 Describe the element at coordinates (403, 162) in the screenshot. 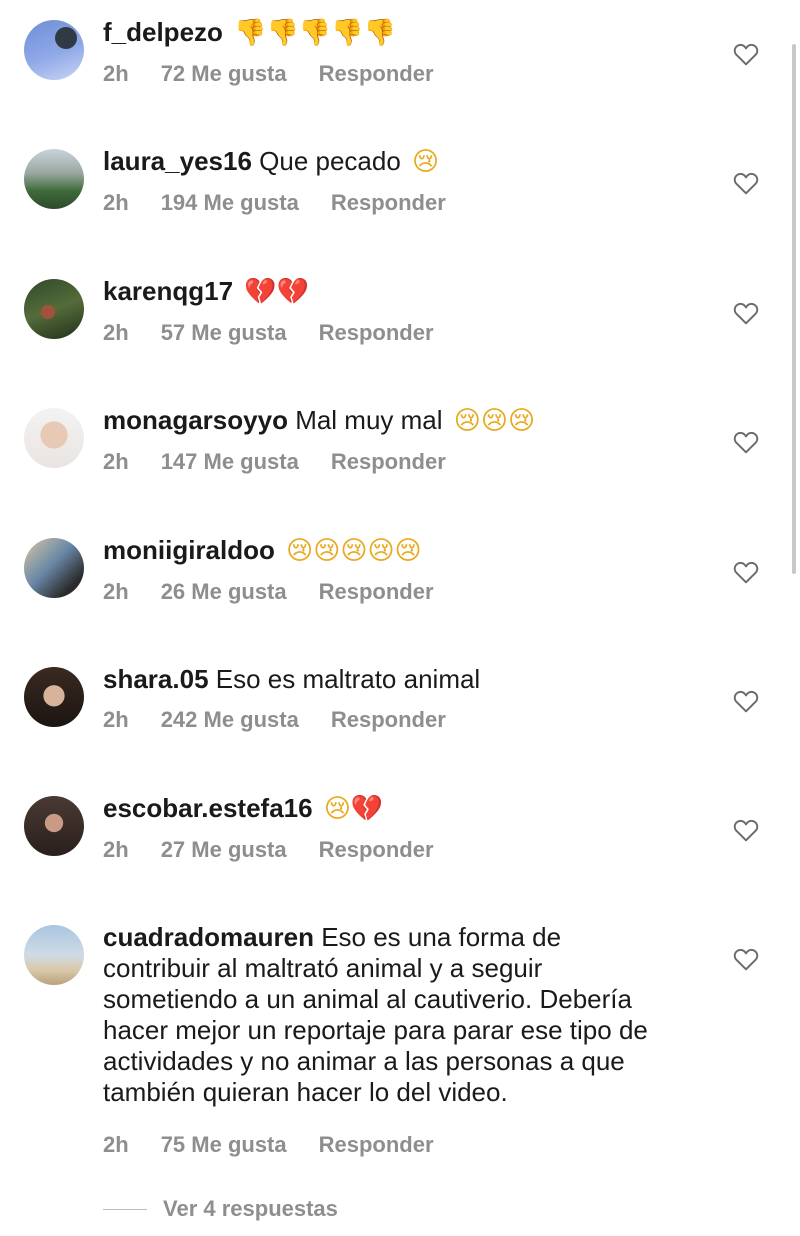

I see `comment-text: laura_yes16 Que pecado 😢` at that location.